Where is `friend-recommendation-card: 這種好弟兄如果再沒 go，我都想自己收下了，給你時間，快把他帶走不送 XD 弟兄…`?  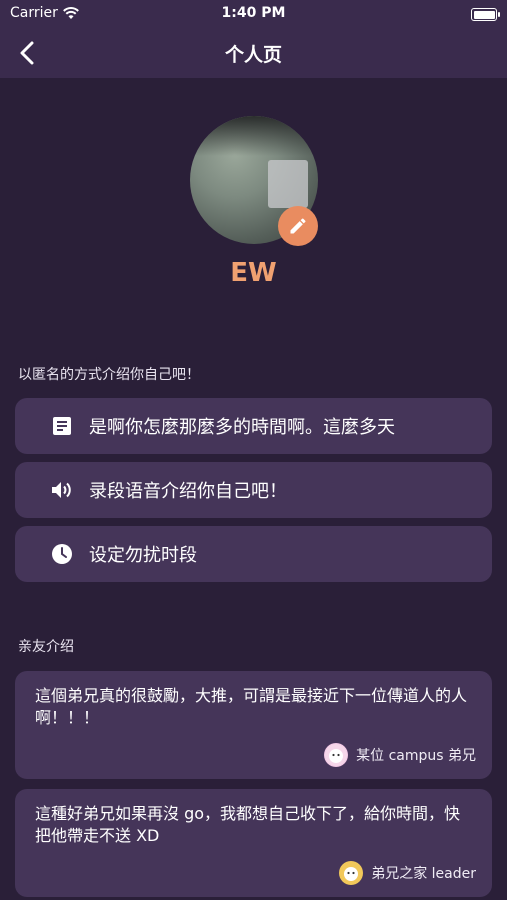
friend-recommendation-card: 這種好弟兄如果再沒 go，我都想自己收下了，給你時間，快把他帶走不送 XD 弟兄… is located at coordinates (253, 843).